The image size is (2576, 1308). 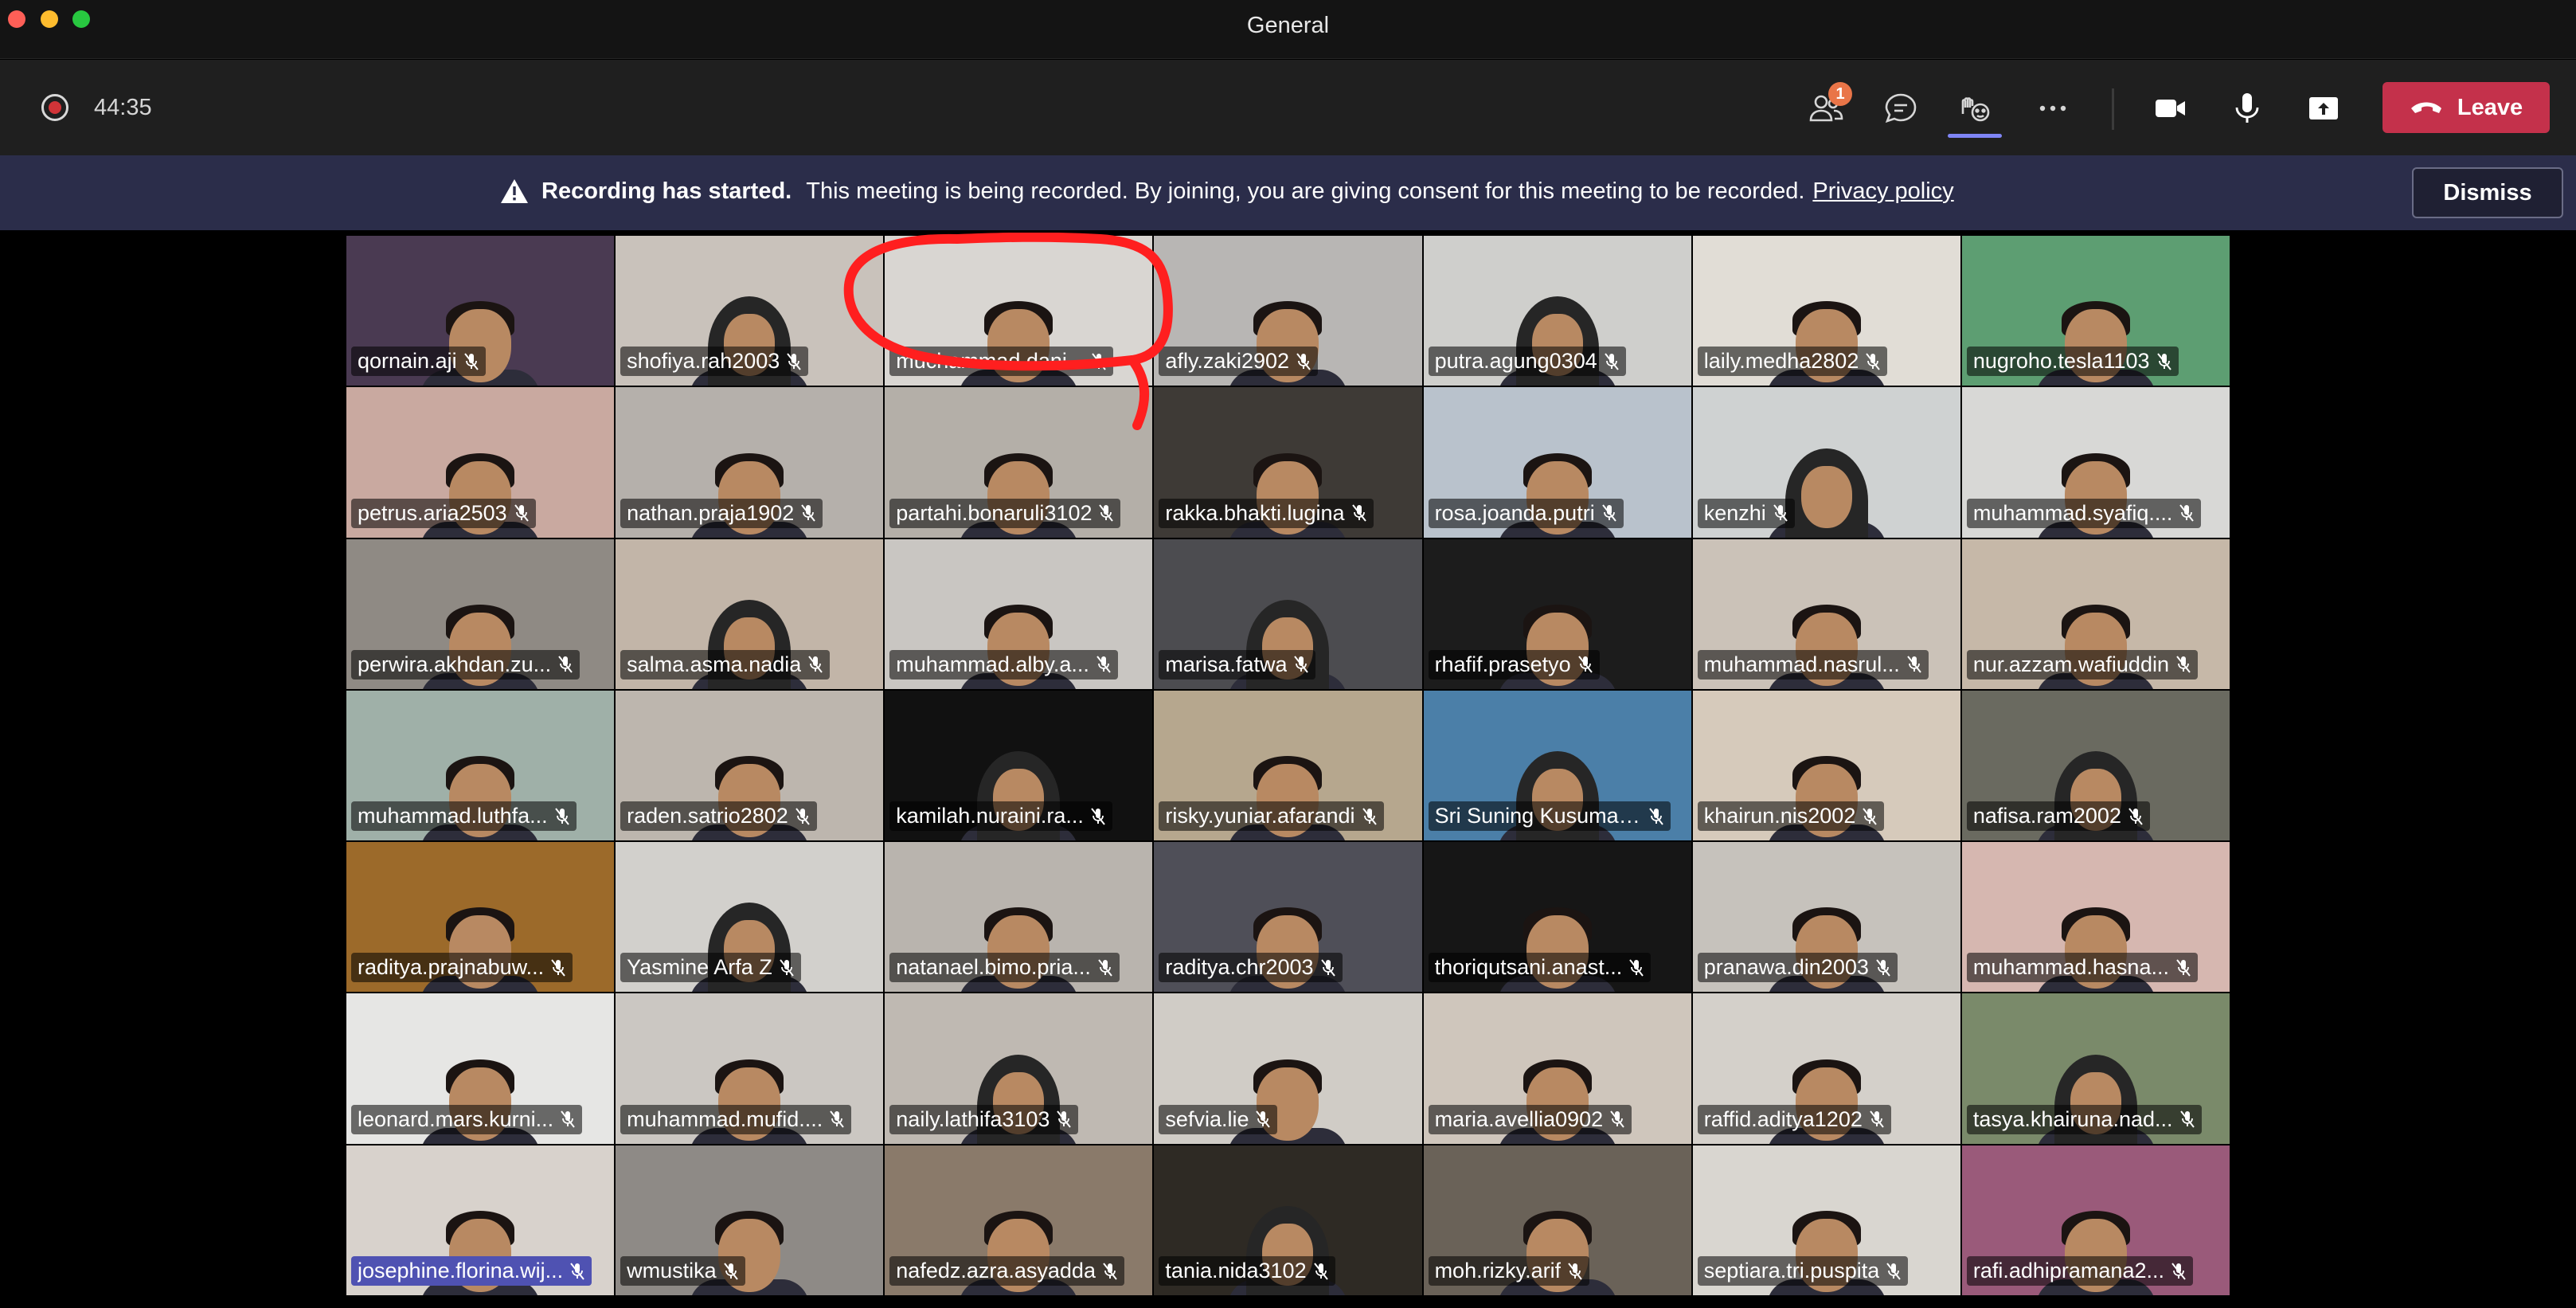 I want to click on participant-name: naily.lathifa3103, so click(x=973, y=1118).